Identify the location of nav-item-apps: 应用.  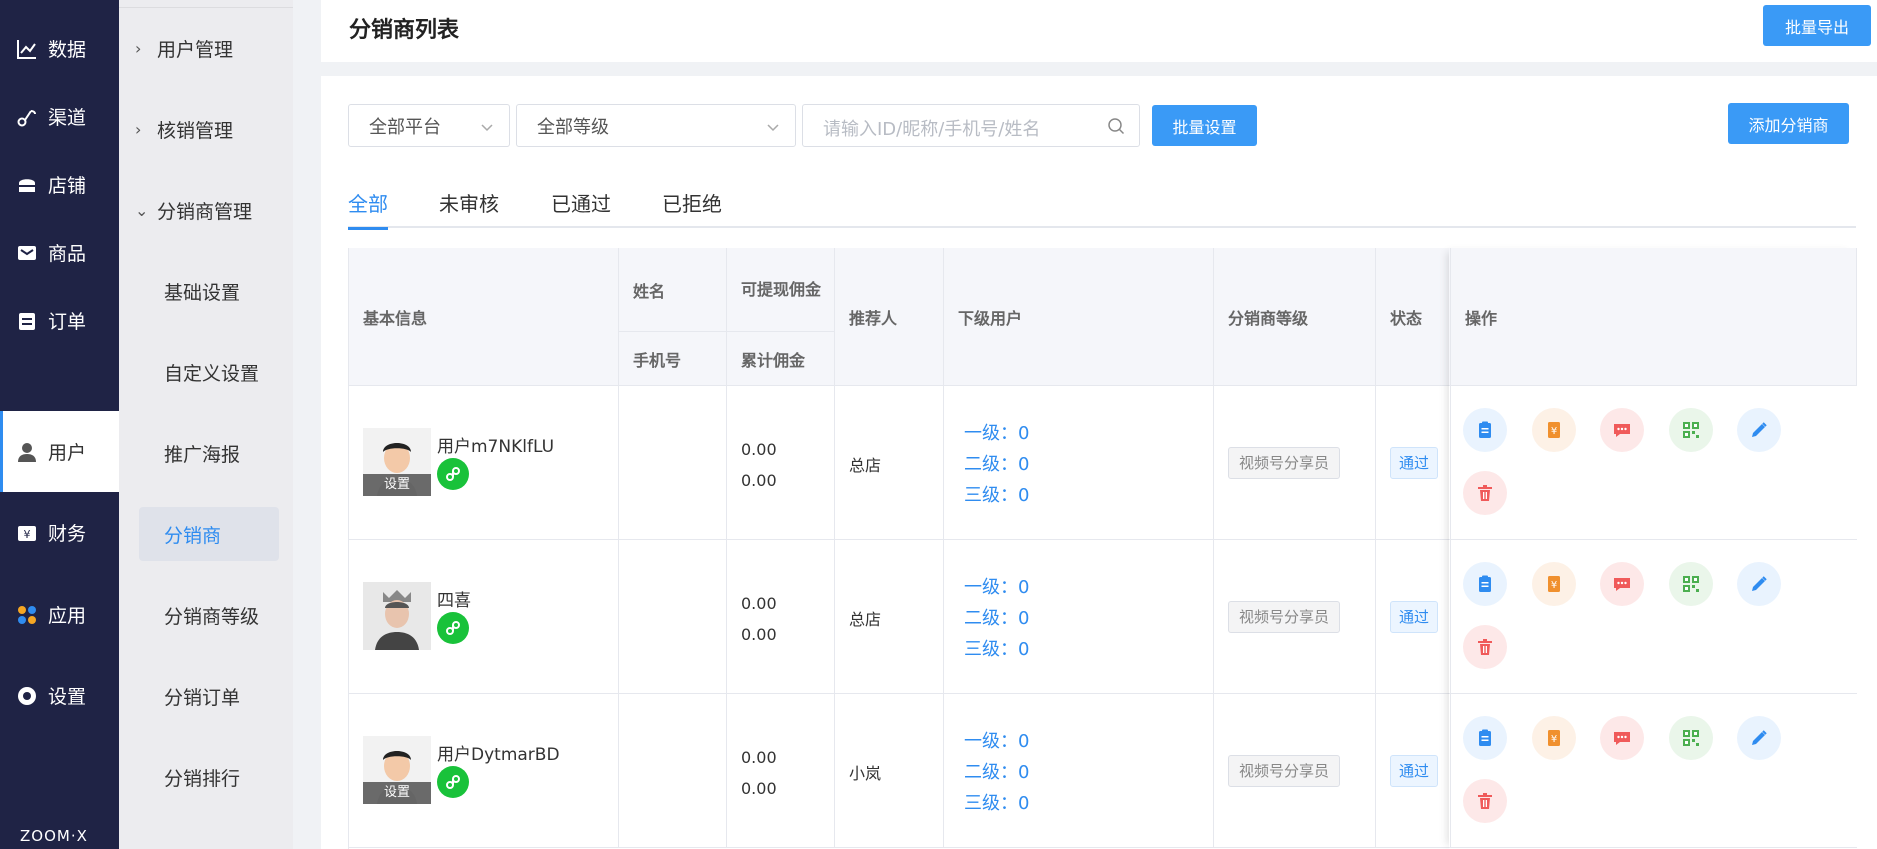
(59, 614).